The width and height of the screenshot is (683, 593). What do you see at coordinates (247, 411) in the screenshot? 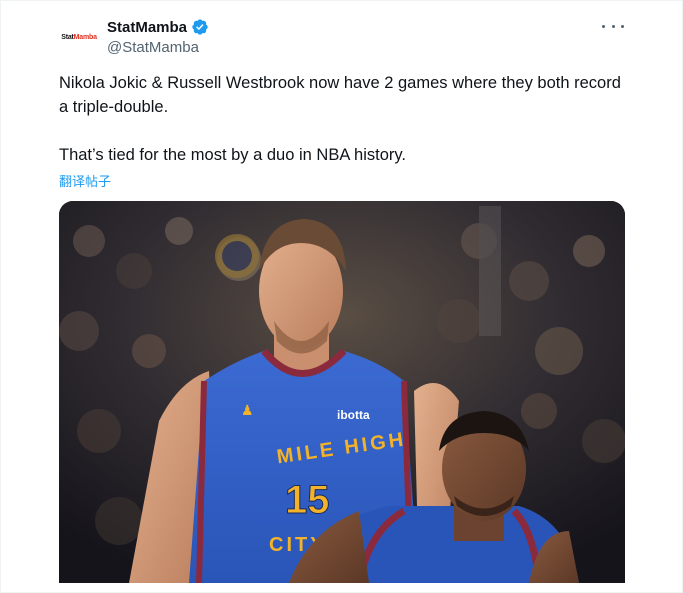
I see `jumpman-logo: ♟` at bounding box center [247, 411].